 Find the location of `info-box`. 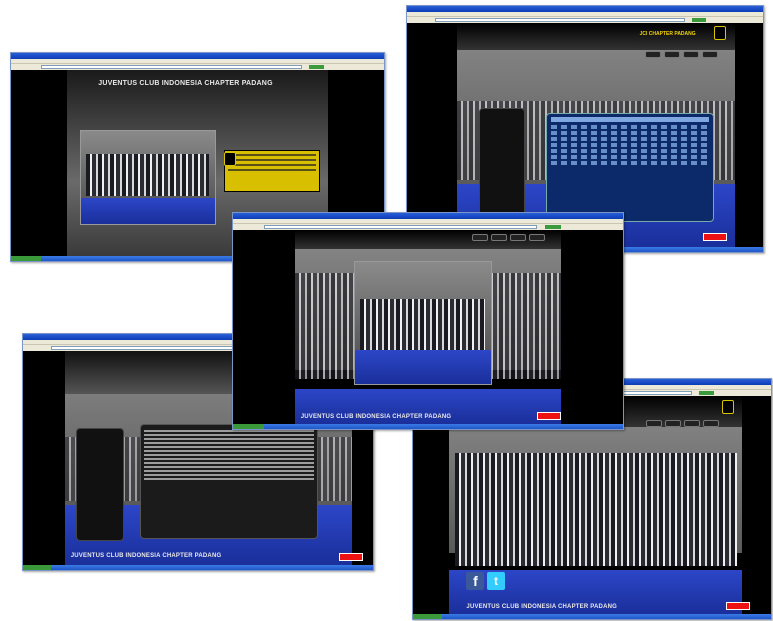

info-box is located at coordinates (271, 171).